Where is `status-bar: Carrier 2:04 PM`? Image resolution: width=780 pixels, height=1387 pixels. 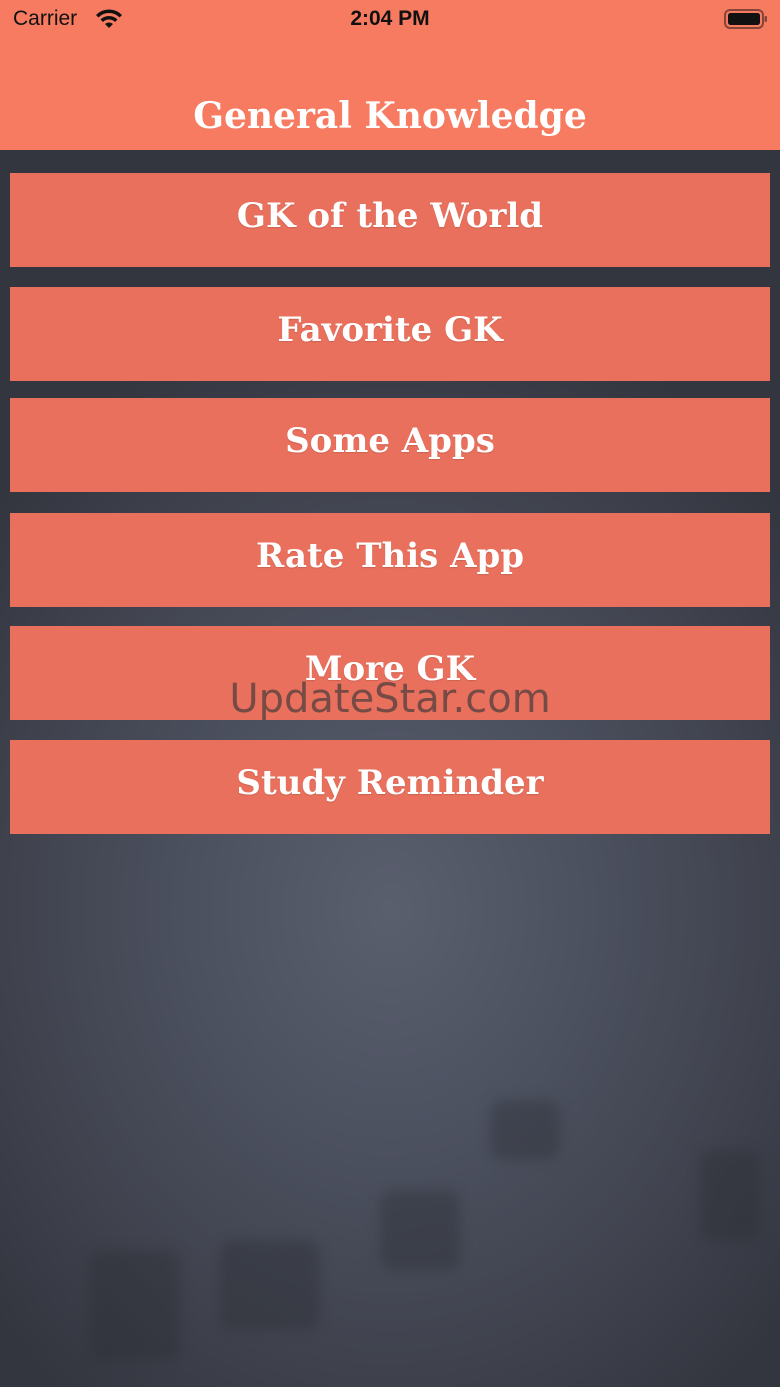
status-bar: Carrier 2:04 PM is located at coordinates (390, 20).